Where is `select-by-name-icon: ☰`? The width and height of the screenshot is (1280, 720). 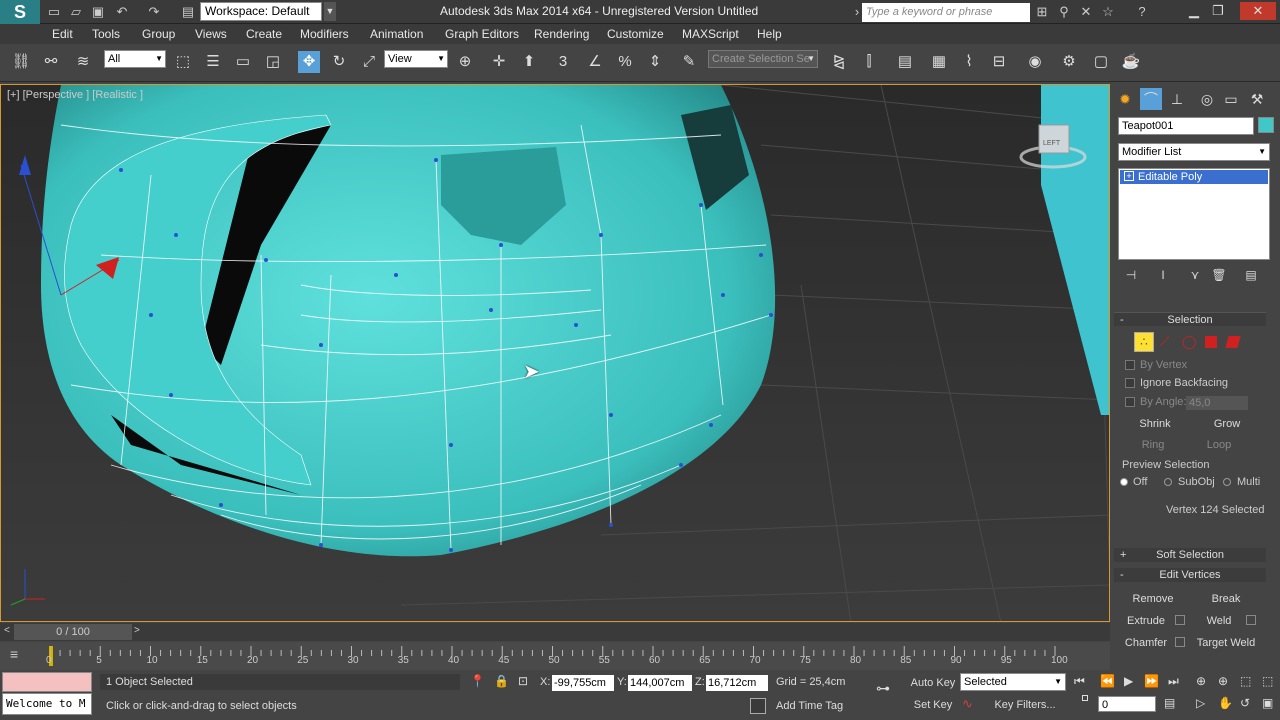
select-by-name-icon: ☰ is located at coordinates (213, 62).